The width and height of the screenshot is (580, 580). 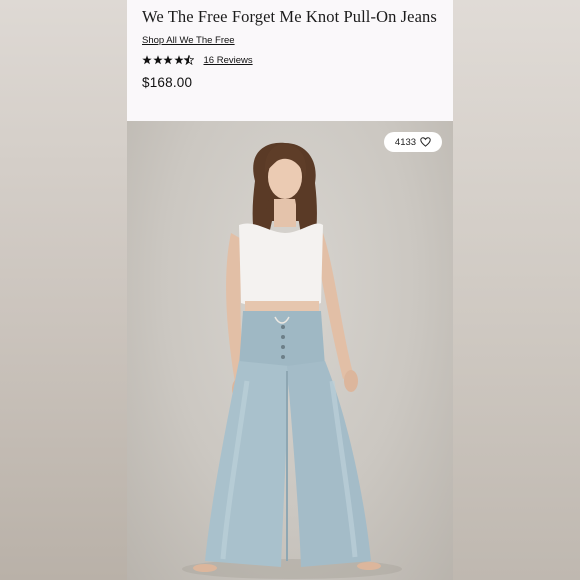 What do you see at coordinates (188, 40) in the screenshot?
I see `shop-brand-link: Shop All We The Free` at bounding box center [188, 40].